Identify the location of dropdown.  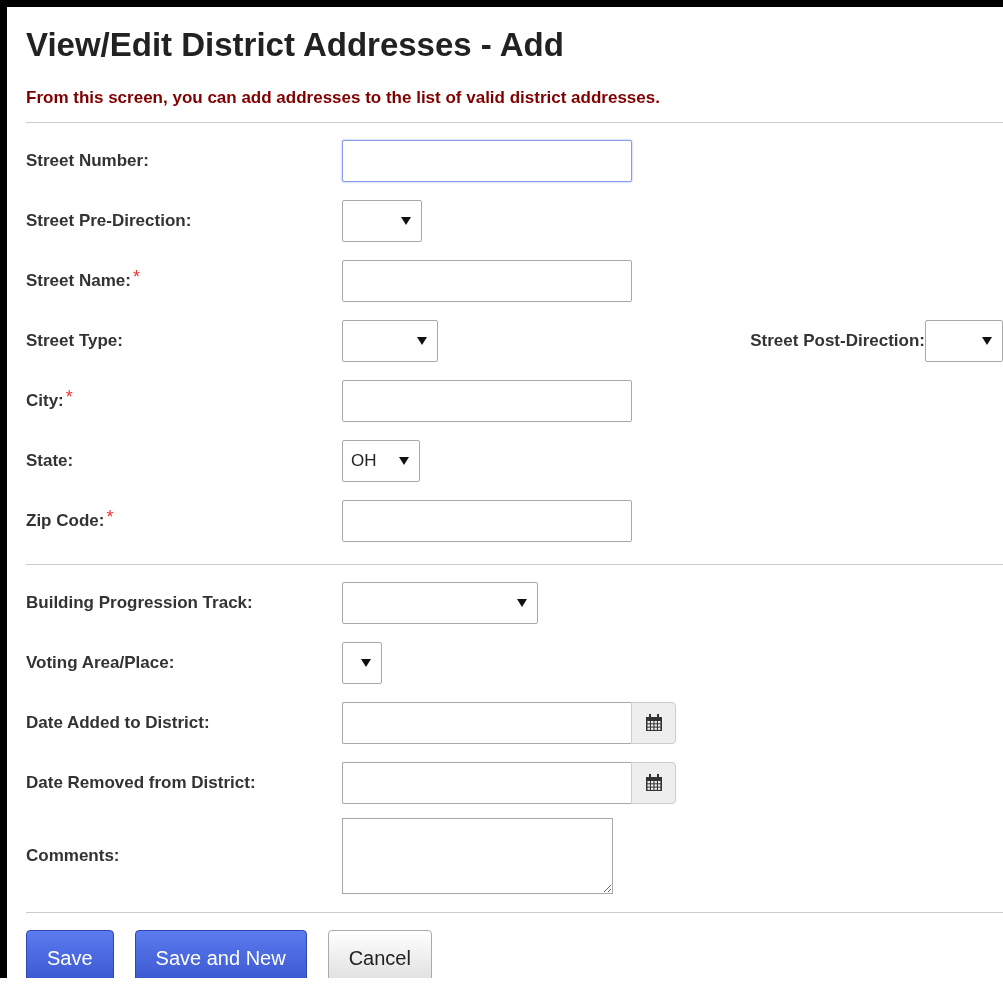
(362, 663).